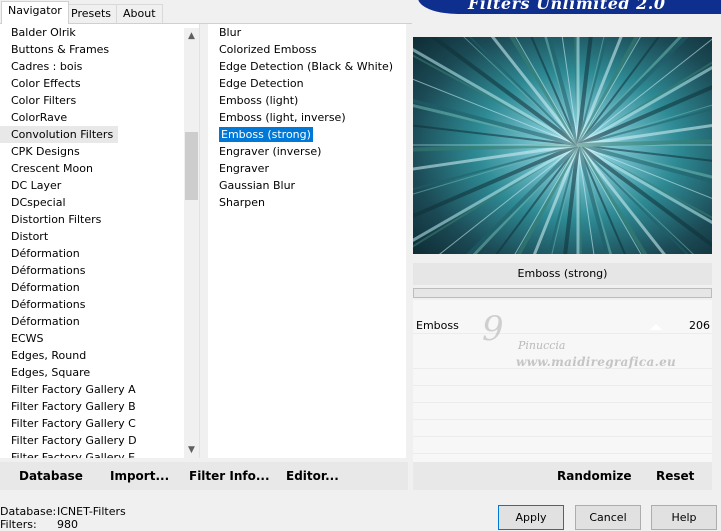 This screenshot has height=531, width=721. I want to click on category-item: ColorRave, so click(99, 117).